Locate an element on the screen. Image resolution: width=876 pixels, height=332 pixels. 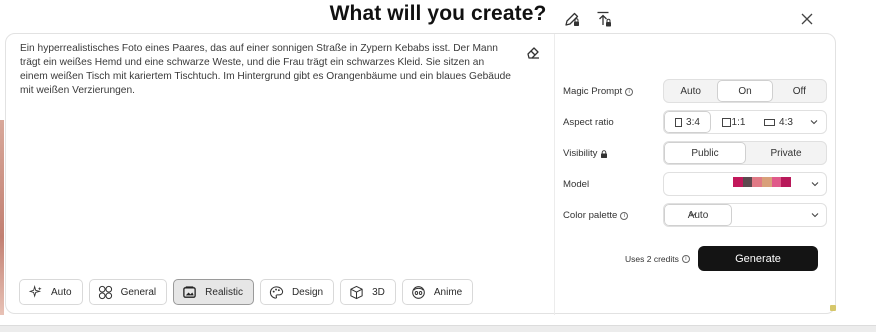
style-chip-3d: 3D is located at coordinates (368, 292).